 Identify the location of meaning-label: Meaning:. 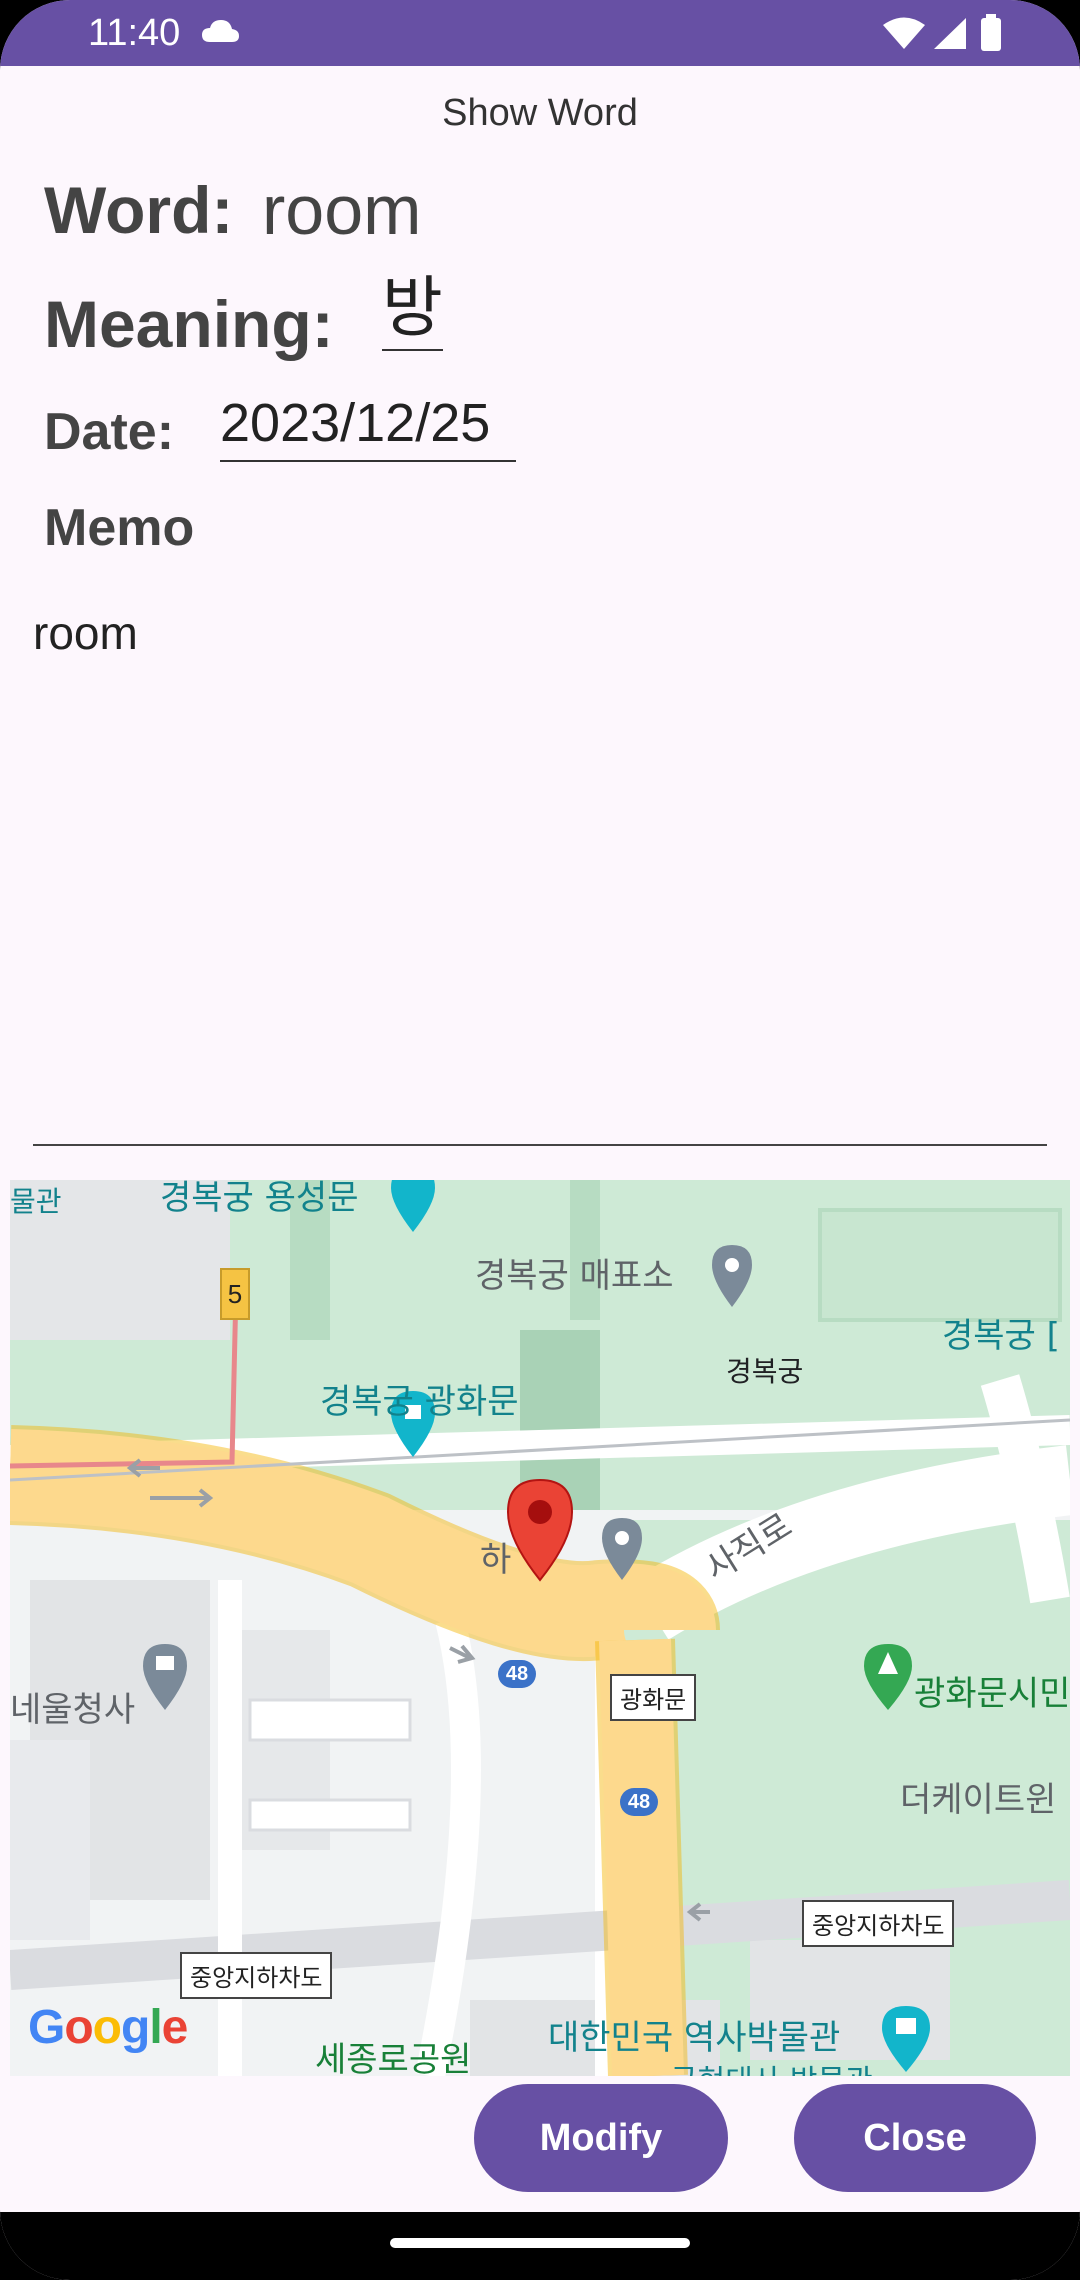
(189, 324).